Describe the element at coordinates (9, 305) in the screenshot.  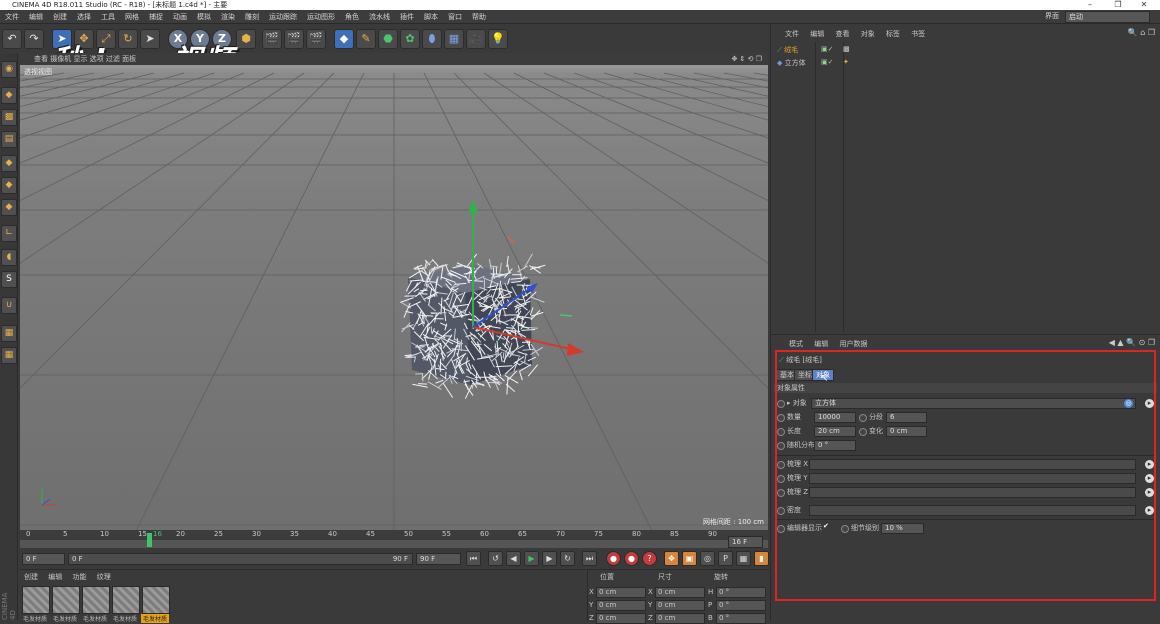
I see `snap-icon: ∪` at that location.